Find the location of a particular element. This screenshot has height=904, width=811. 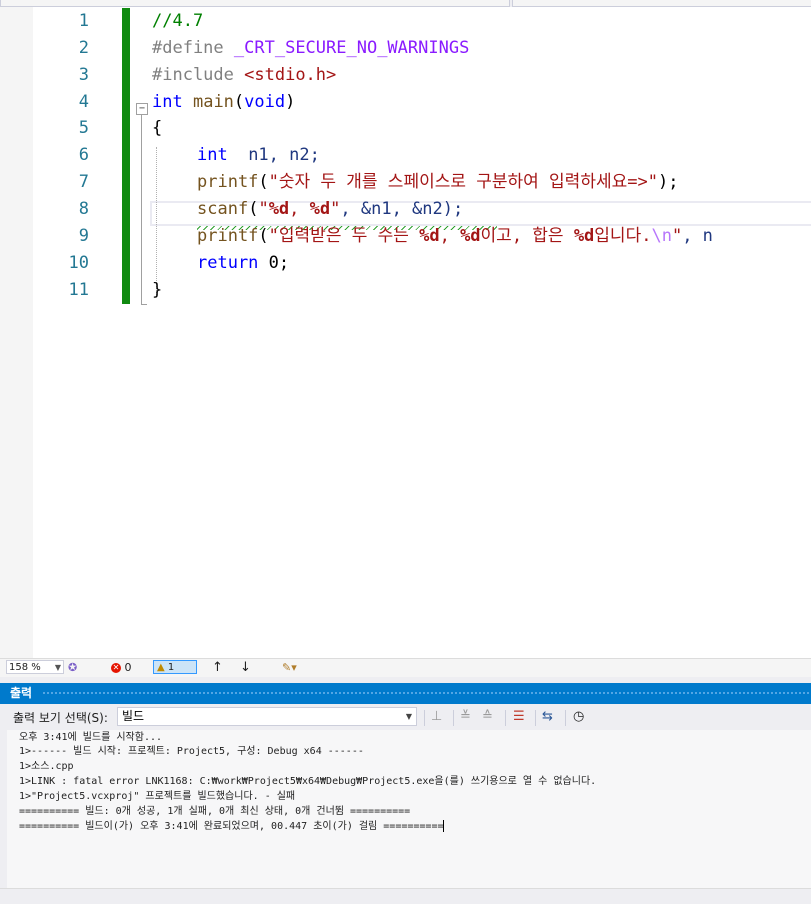

warning-count-value: 1 is located at coordinates (171, 667).